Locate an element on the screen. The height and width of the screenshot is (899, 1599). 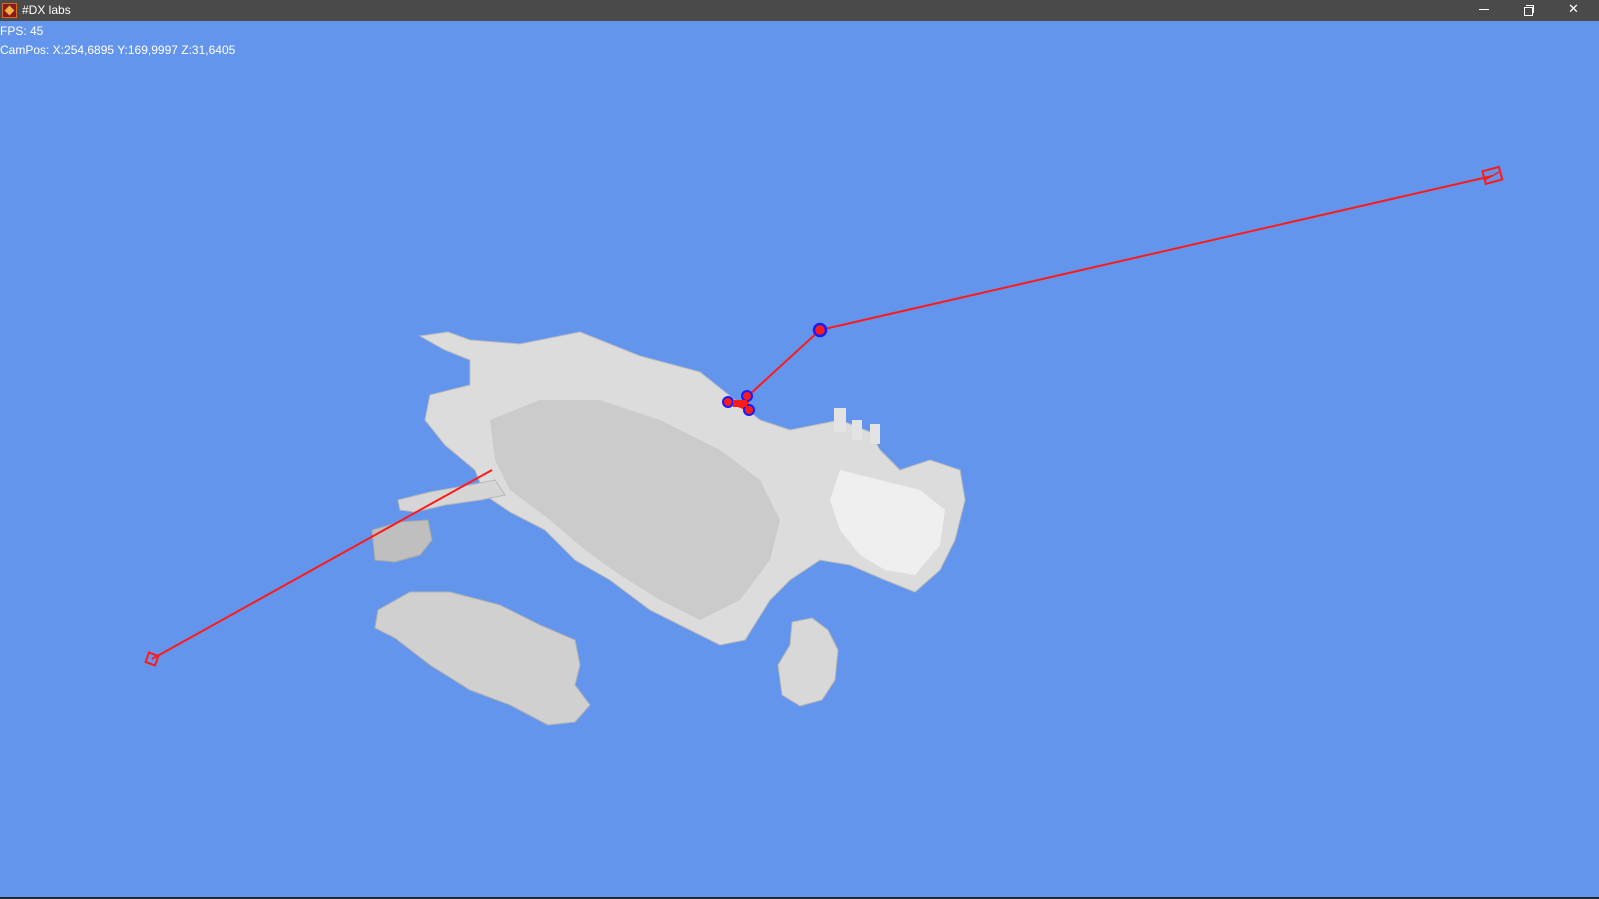
path-end-marker-cross is located at coordinates (1492, 176).